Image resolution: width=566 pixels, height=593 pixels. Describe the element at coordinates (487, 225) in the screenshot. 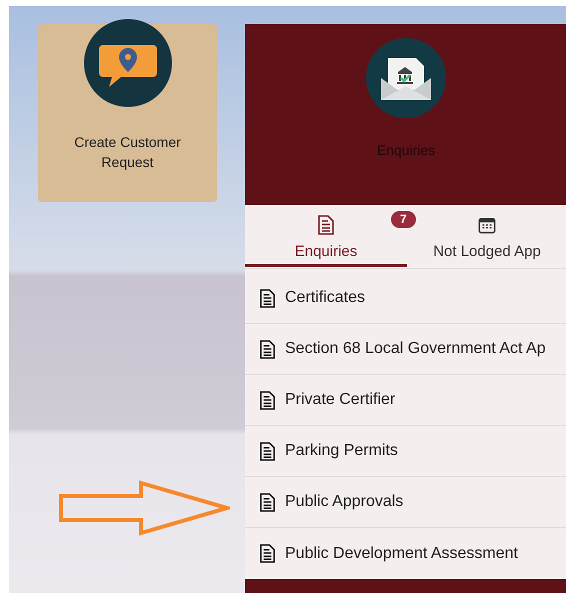

I see `calendar-icon` at that location.